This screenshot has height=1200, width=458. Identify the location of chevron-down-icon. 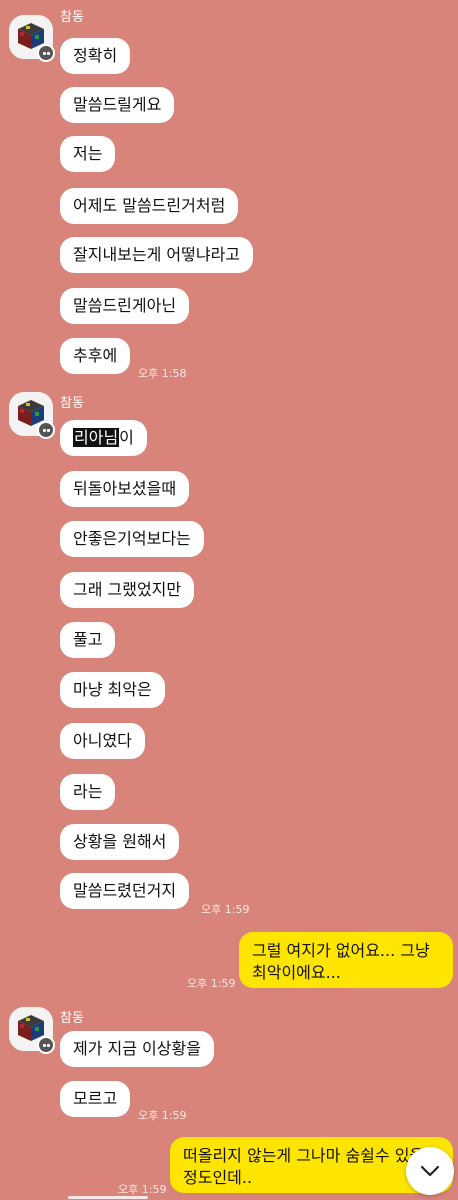
(430, 1171).